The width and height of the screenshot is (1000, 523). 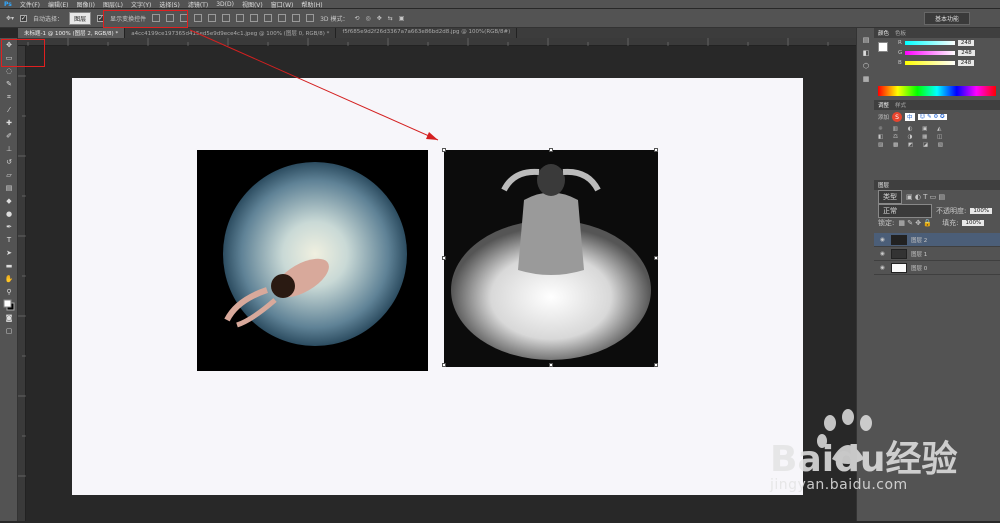 What do you see at coordinates (966, 53) in the screenshot?
I see `color-g-value: 248` at bounding box center [966, 53].